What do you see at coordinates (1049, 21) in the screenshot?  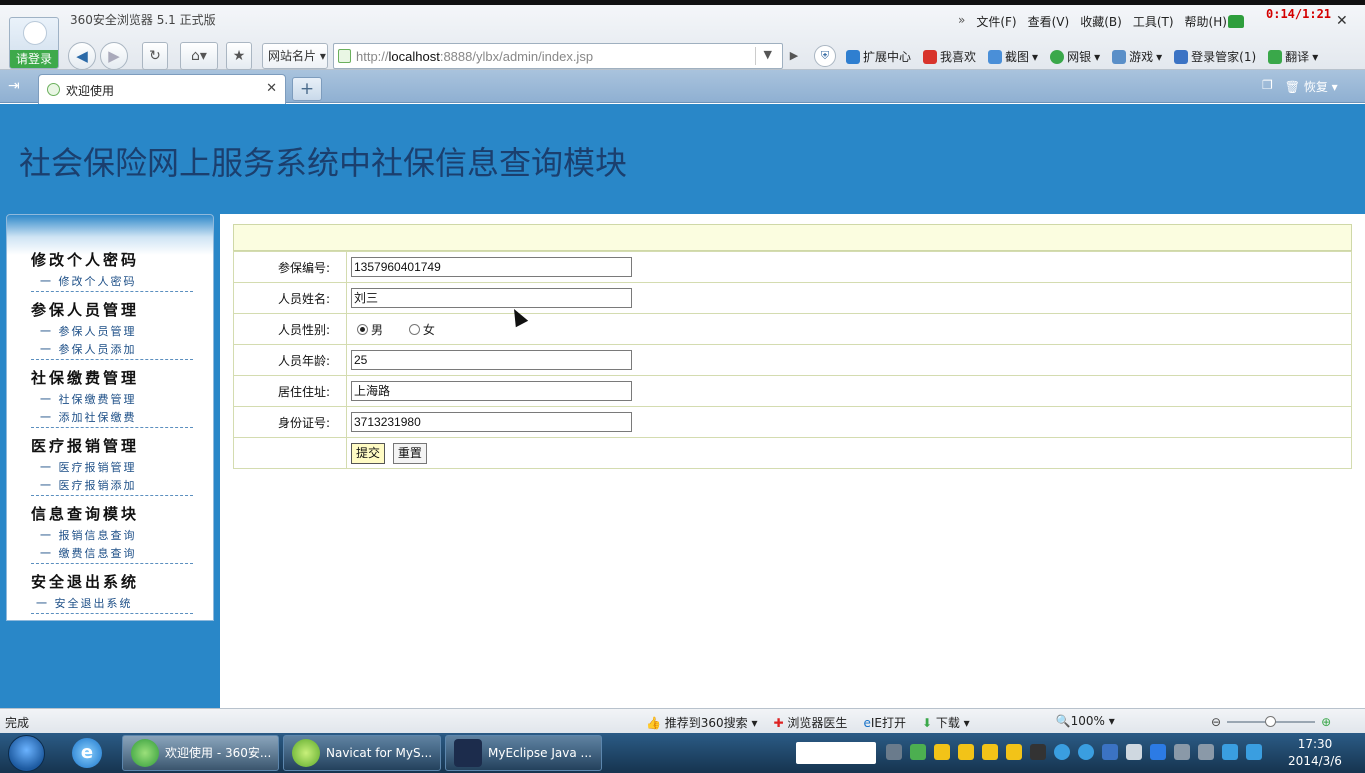 I see `menu-view: 查看(V)` at bounding box center [1049, 21].